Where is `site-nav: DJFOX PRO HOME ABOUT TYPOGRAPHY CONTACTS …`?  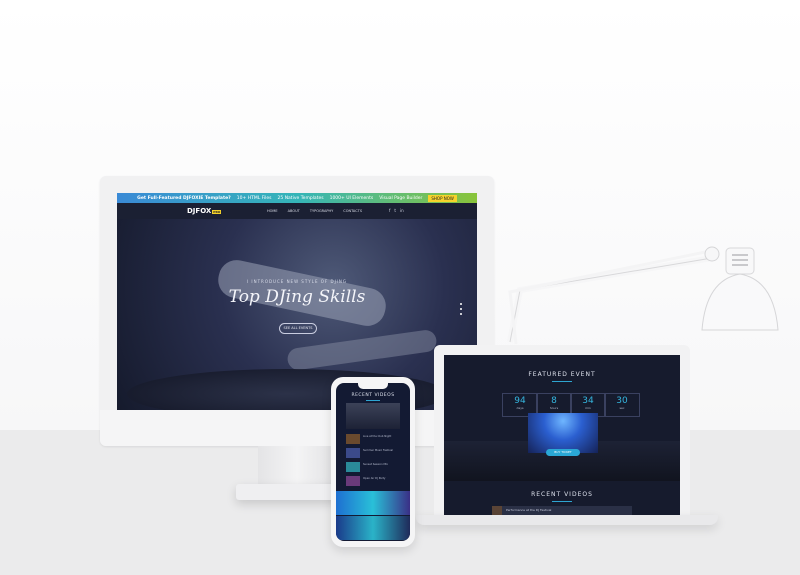 site-nav: DJFOX PRO HOME ABOUT TYPOGRAPHY CONTACTS … is located at coordinates (297, 211).